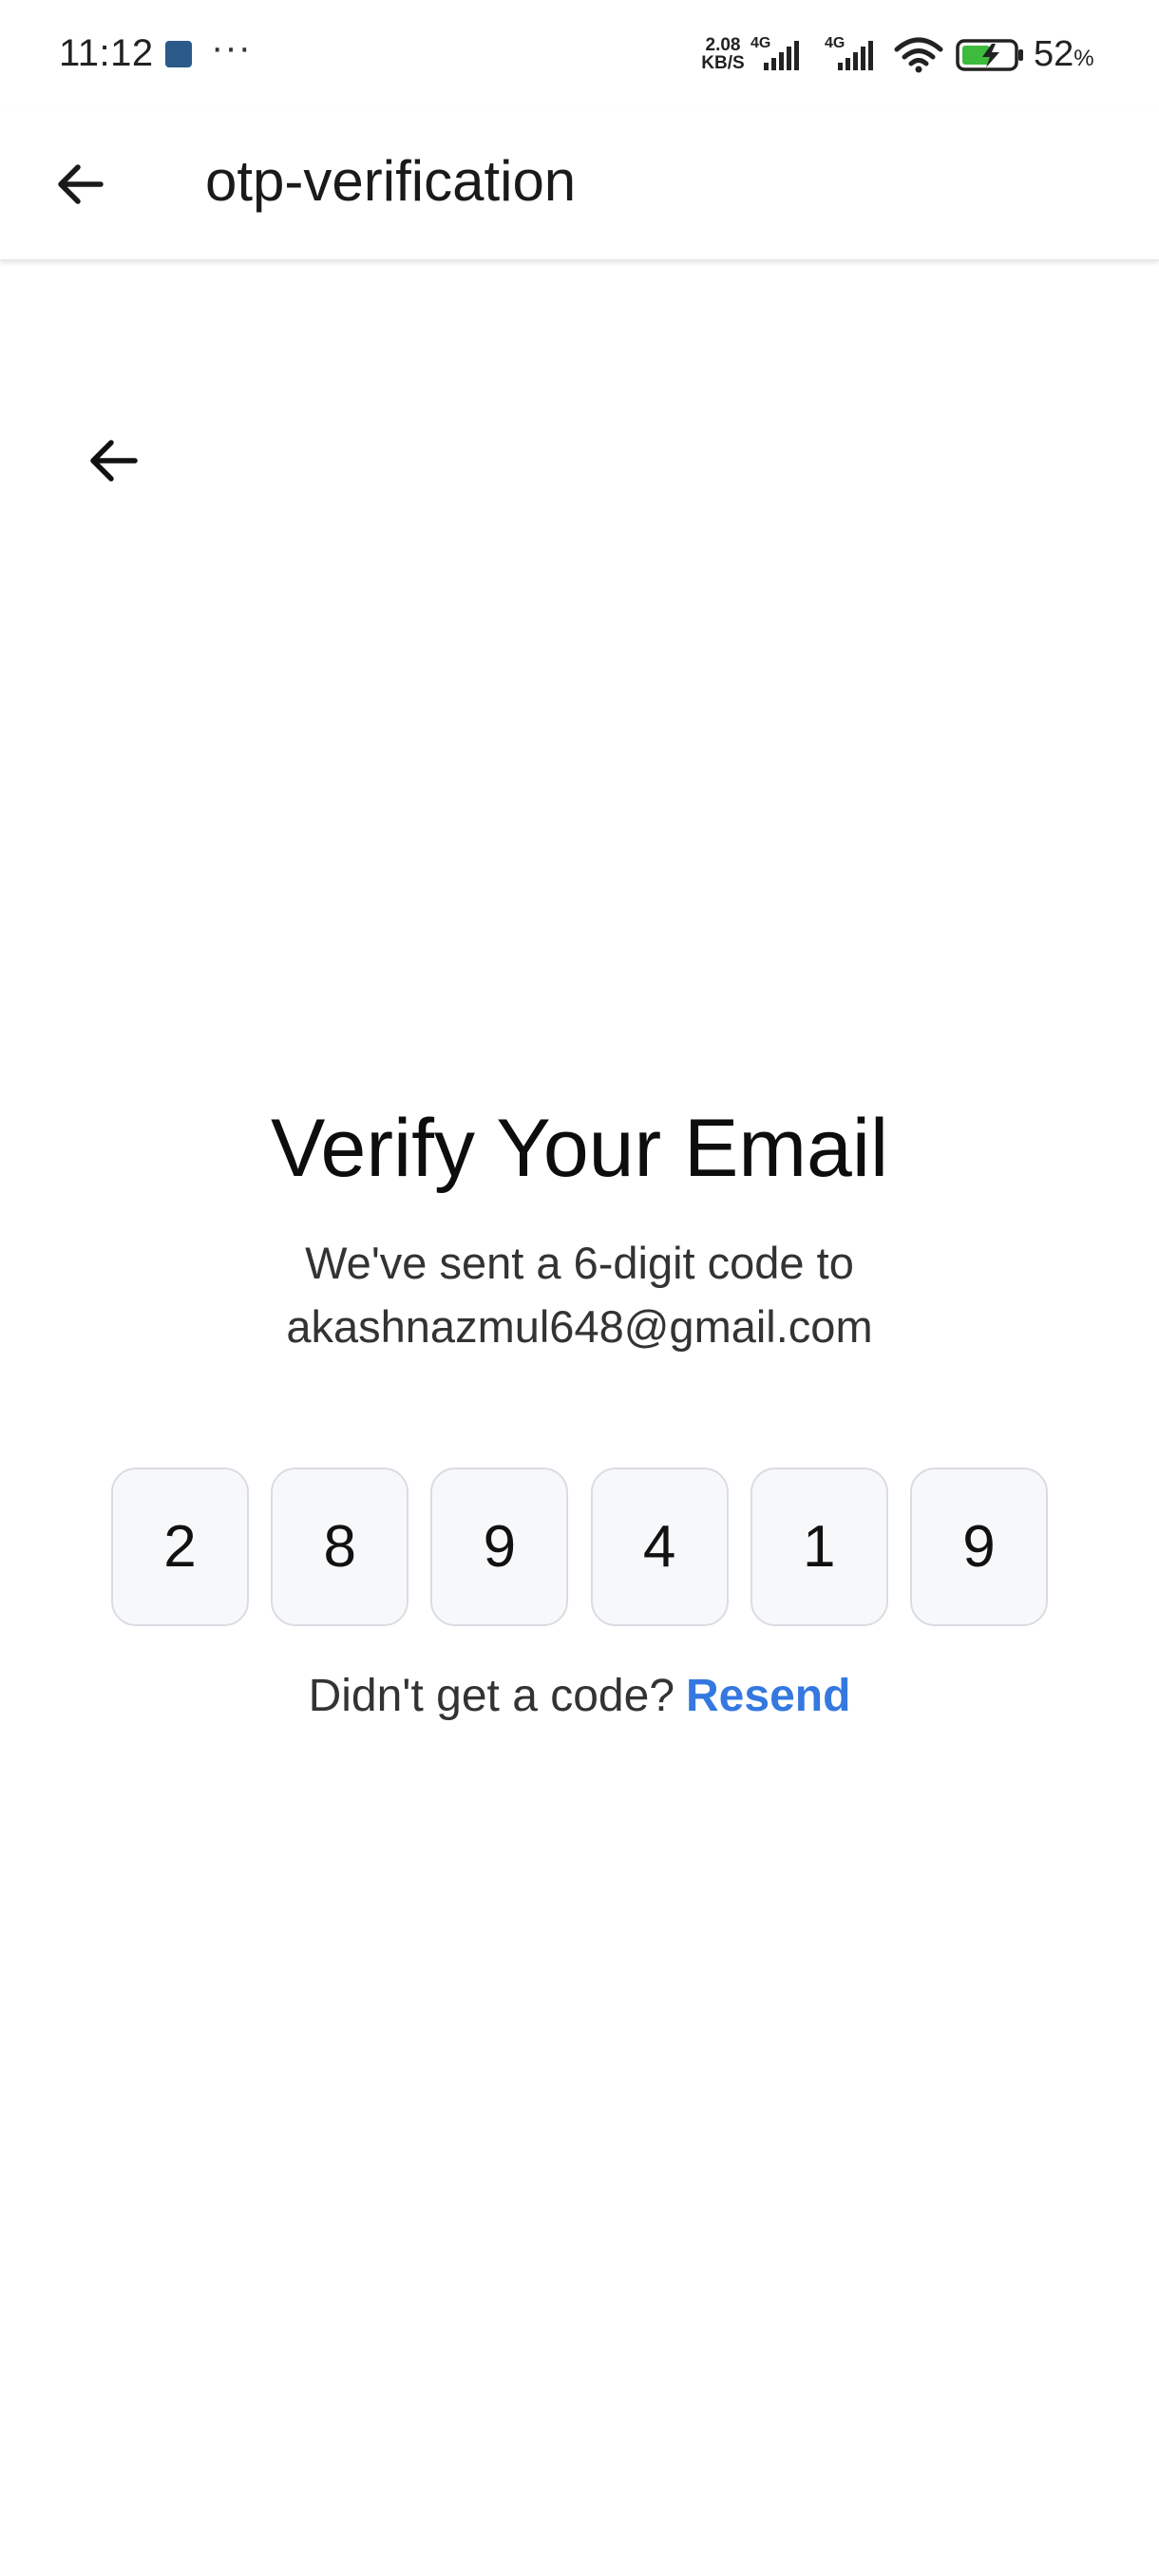 This screenshot has width=1159, height=2576. Describe the element at coordinates (1054, 54) in the screenshot. I see `battery-percent-value: 52` at that location.